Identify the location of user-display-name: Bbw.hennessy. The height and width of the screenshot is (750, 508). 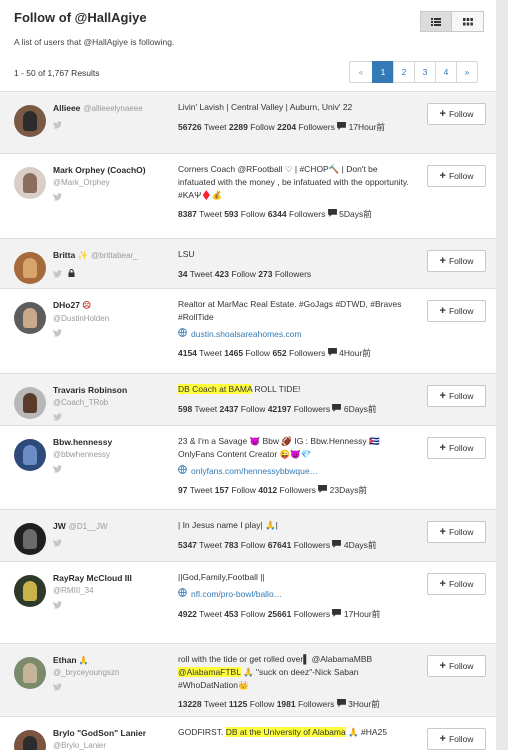
(82, 442).